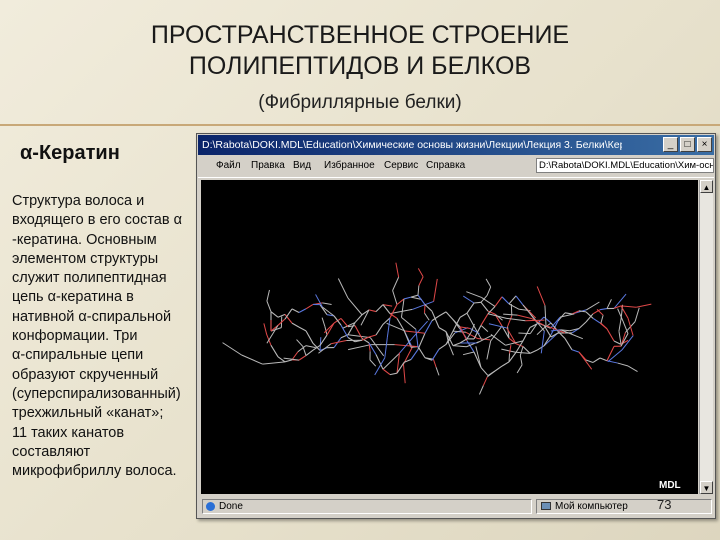 This screenshot has width=720, height=540. Describe the element at coordinates (456, 177) in the screenshot. I see `toolbar-separator` at that location.